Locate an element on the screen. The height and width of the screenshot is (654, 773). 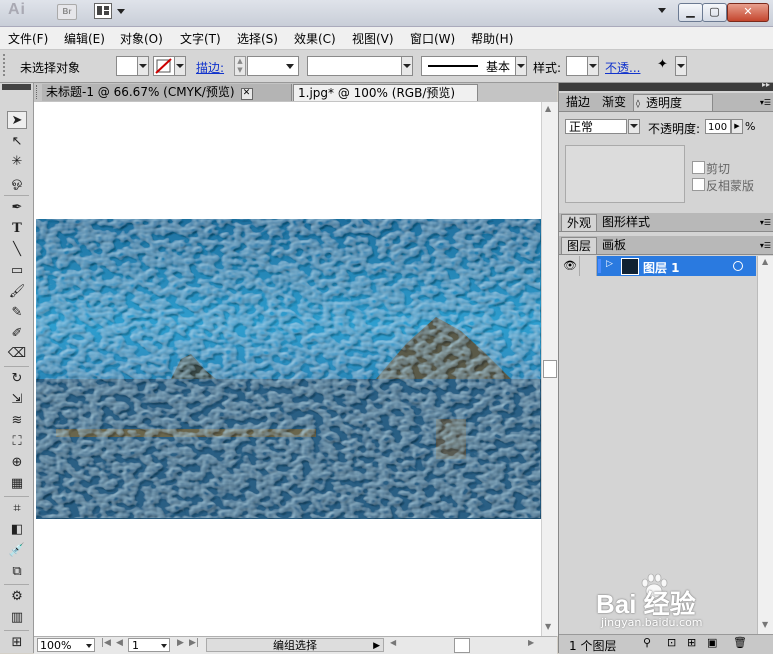
perspective-grid-tool-icon: ▦ is located at coordinates (17, 484).